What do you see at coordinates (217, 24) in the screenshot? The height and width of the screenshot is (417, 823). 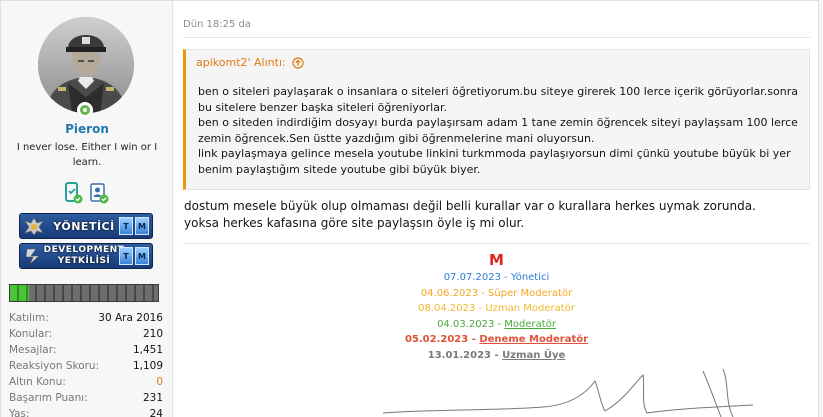 I see `post-date: Dün 18:25 da` at bounding box center [217, 24].